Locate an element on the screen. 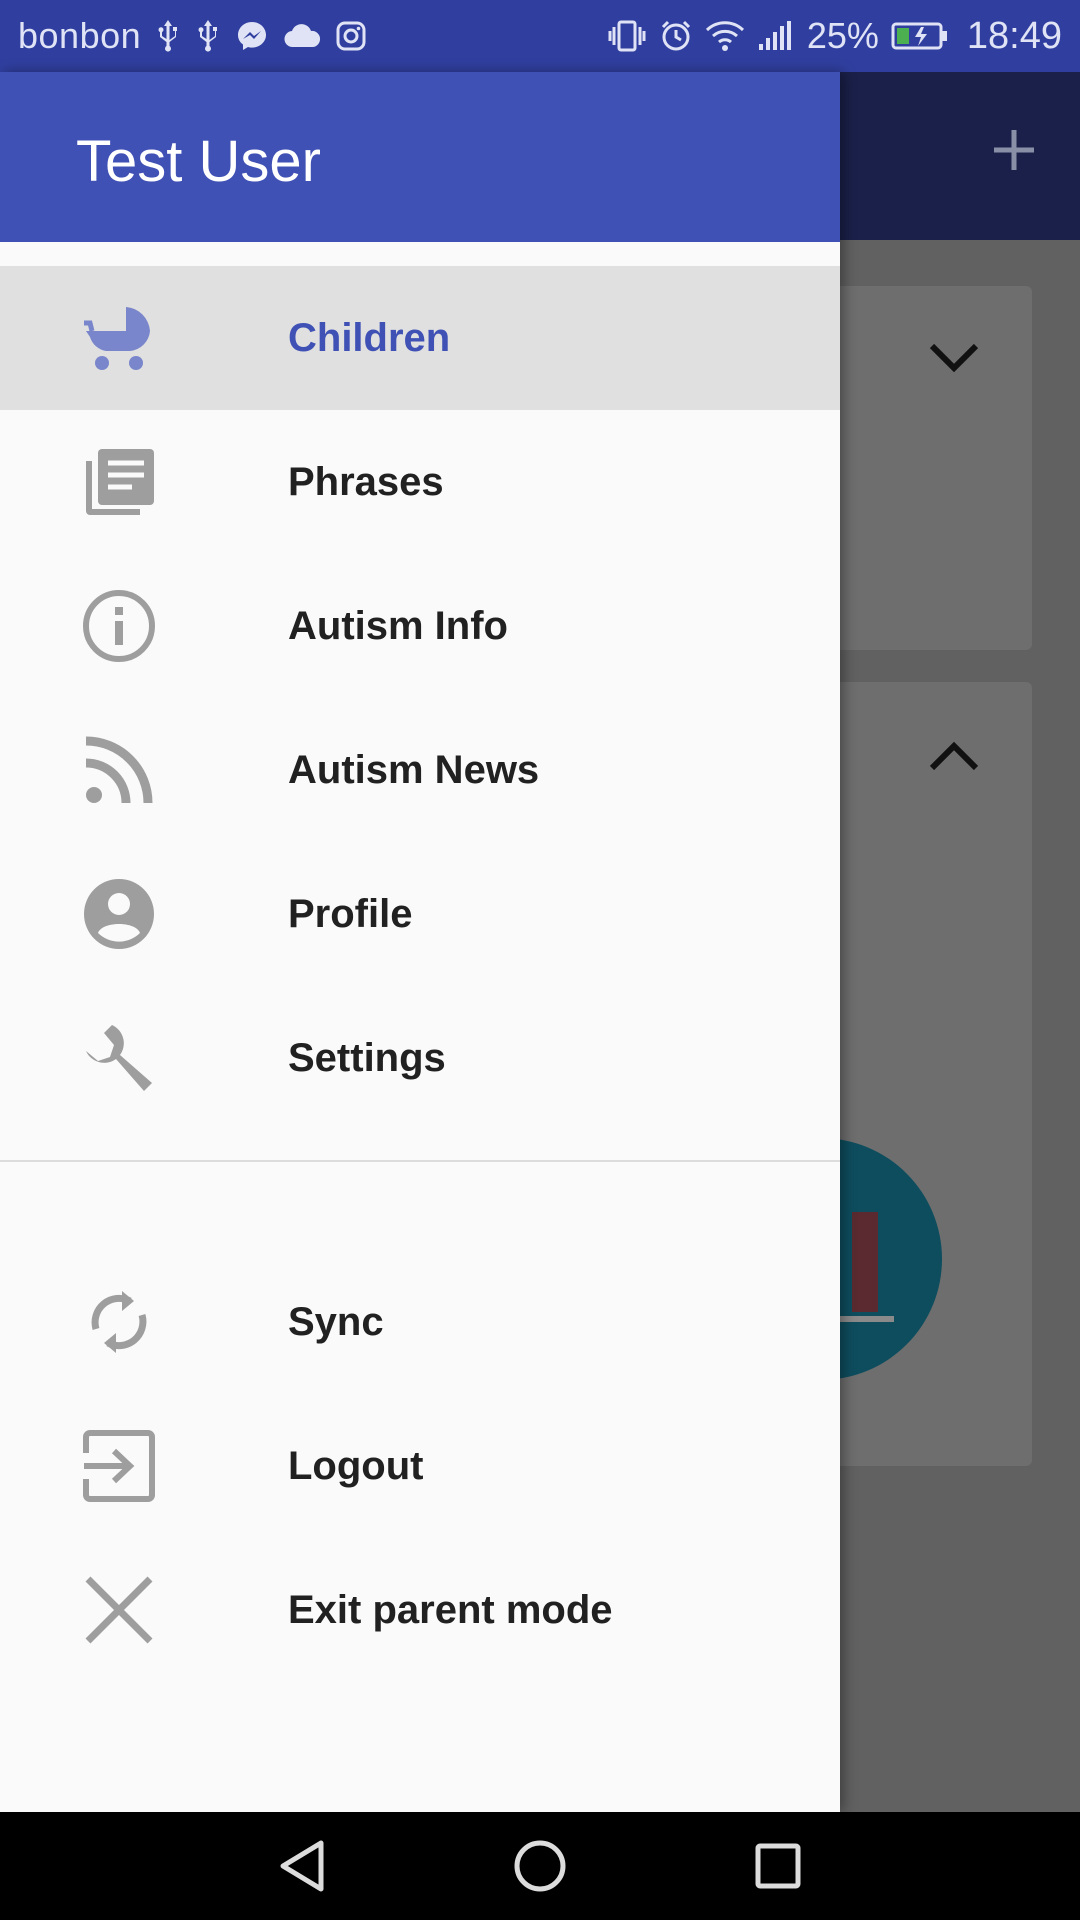 The width and height of the screenshot is (1080, 1920). system-nav-bar is located at coordinates (540, 1866).